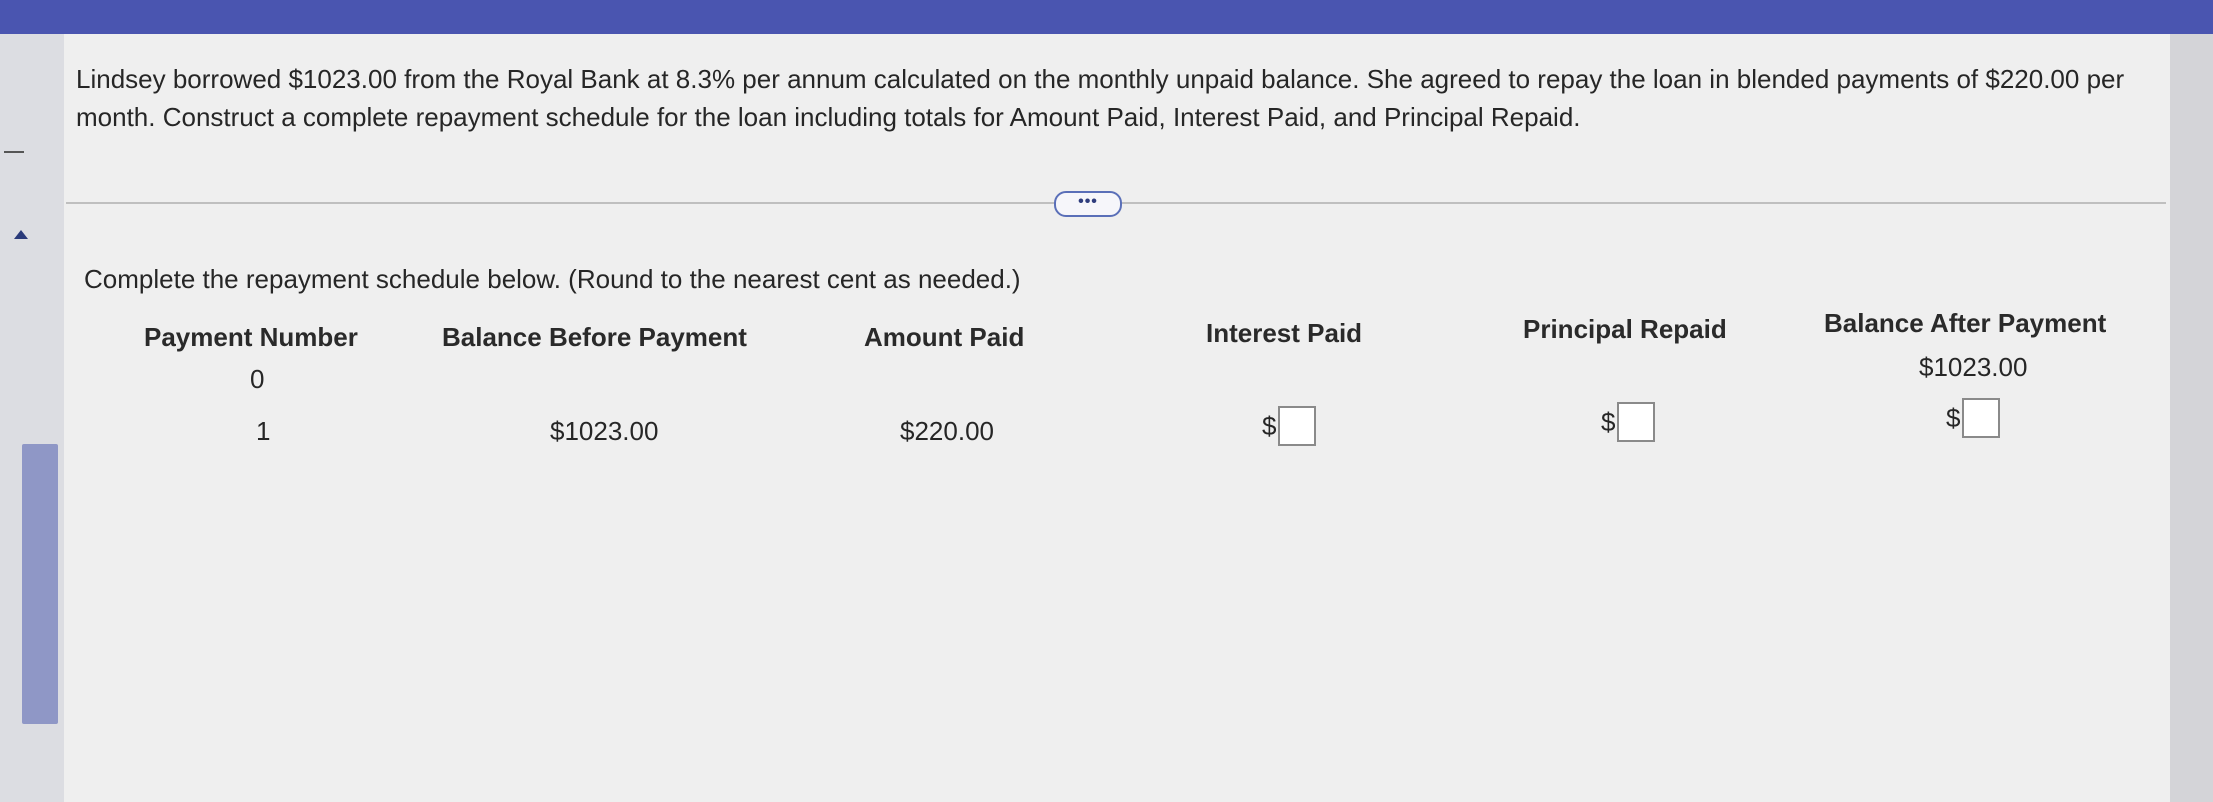  I want to click on balance-after-input, so click(1981, 418).